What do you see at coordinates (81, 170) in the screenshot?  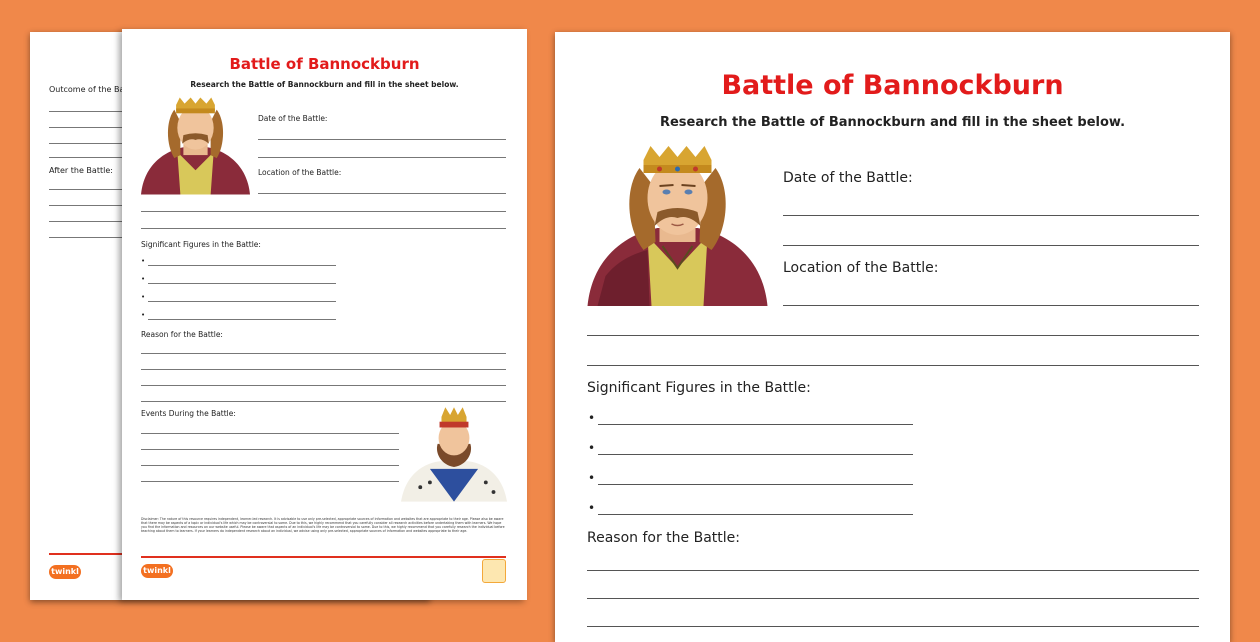 I see `after-label: After the Battle:` at bounding box center [81, 170].